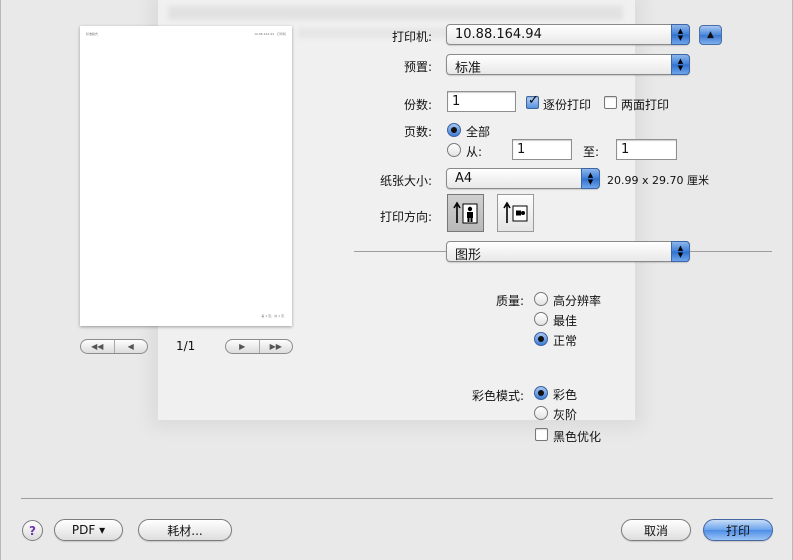 Image resolution: width=793 pixels, height=560 pixels. I want to click on printer-value: 10.88.164.94, so click(498, 34).